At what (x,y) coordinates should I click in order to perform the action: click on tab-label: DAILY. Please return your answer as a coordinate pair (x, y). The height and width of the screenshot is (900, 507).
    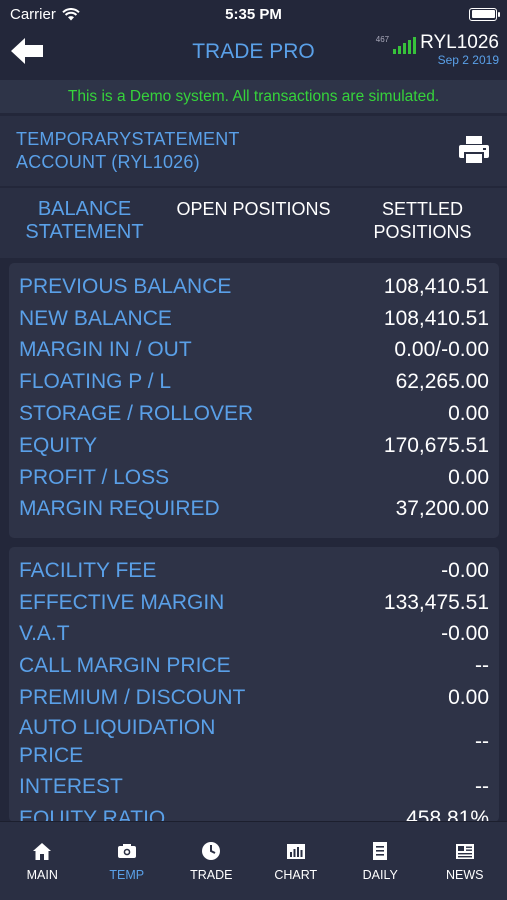
    Looking at the image, I should click on (380, 875).